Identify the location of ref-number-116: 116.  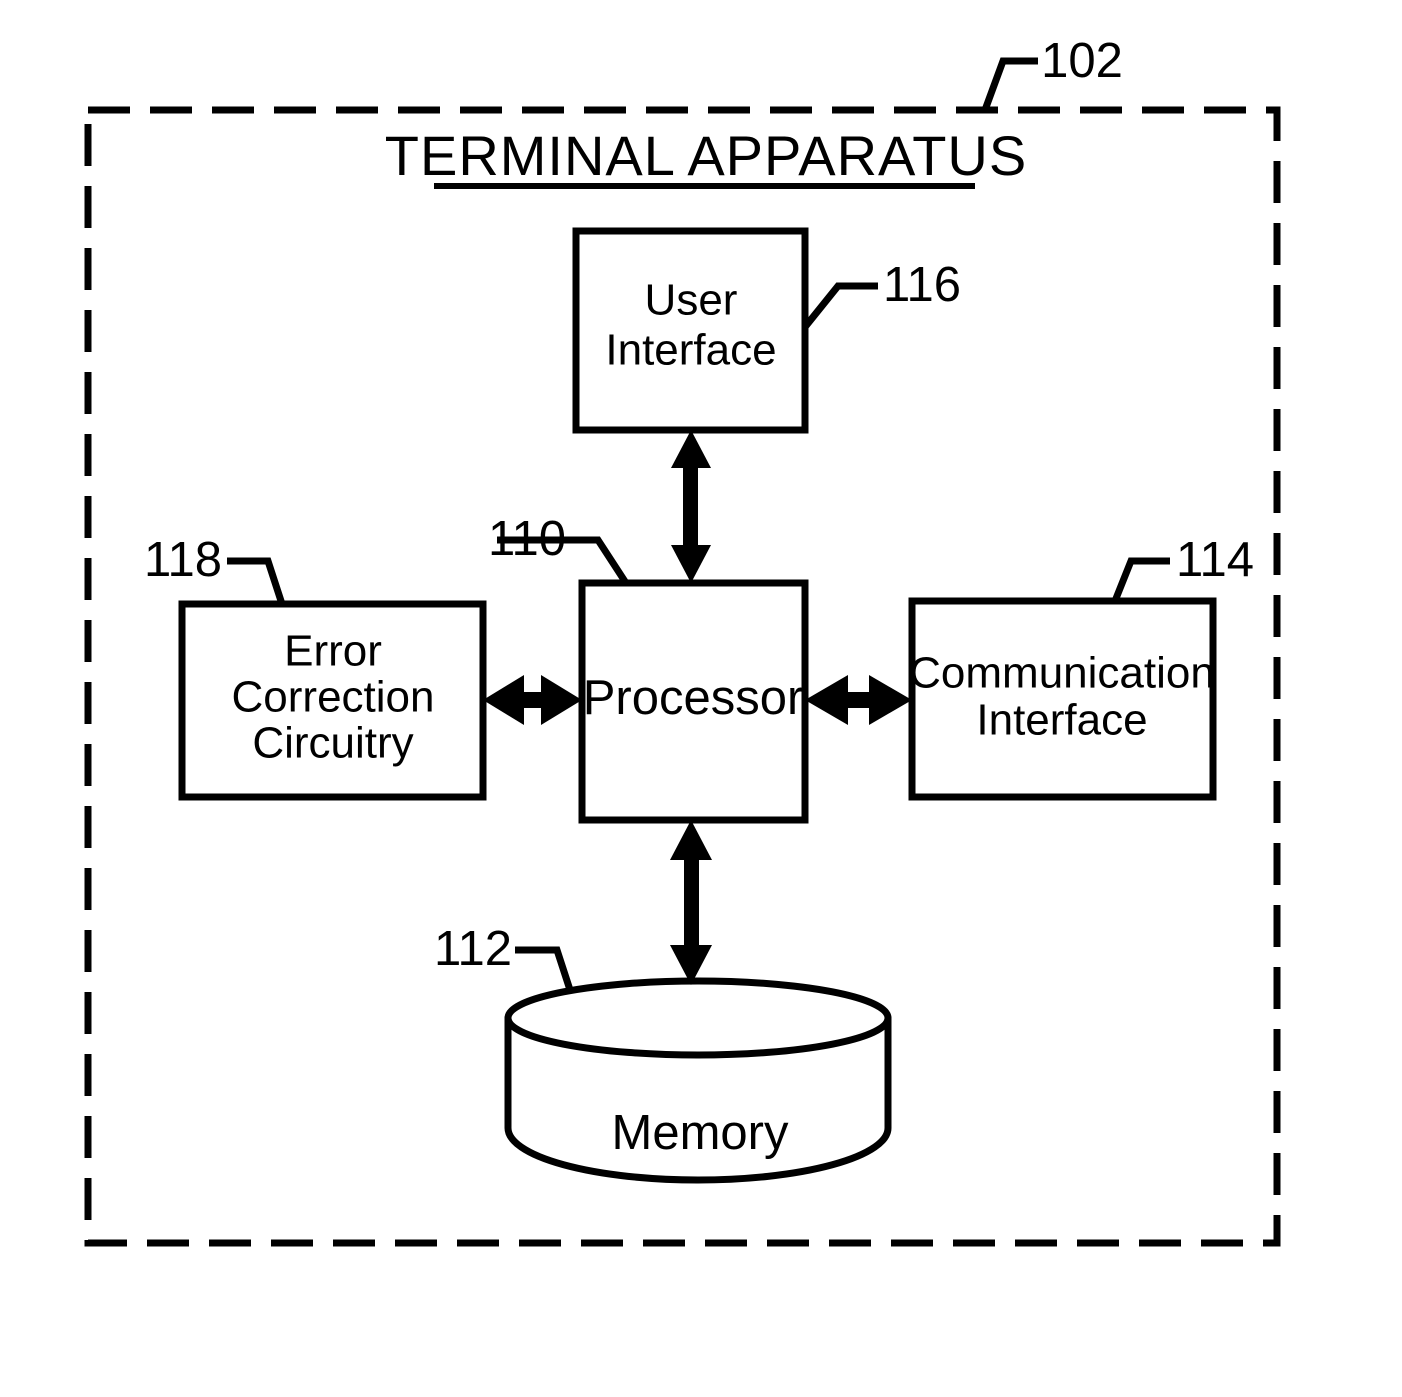
(922, 285).